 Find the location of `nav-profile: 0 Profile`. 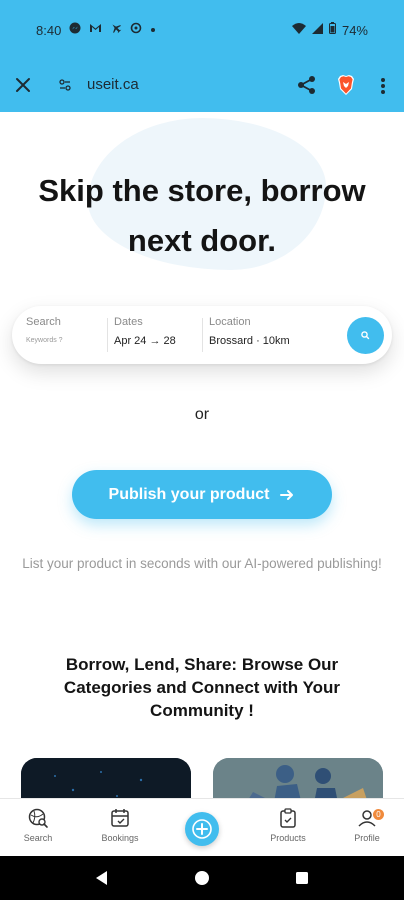

nav-profile: 0 Profile is located at coordinates (367, 825).